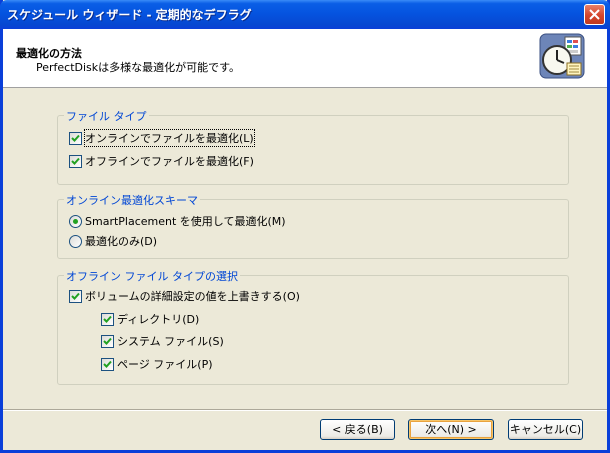 The image size is (610, 453). I want to click on wizard-header: 最適化の方法 PerfectDiskは多様な最適化が可能です。, so click(305, 58).